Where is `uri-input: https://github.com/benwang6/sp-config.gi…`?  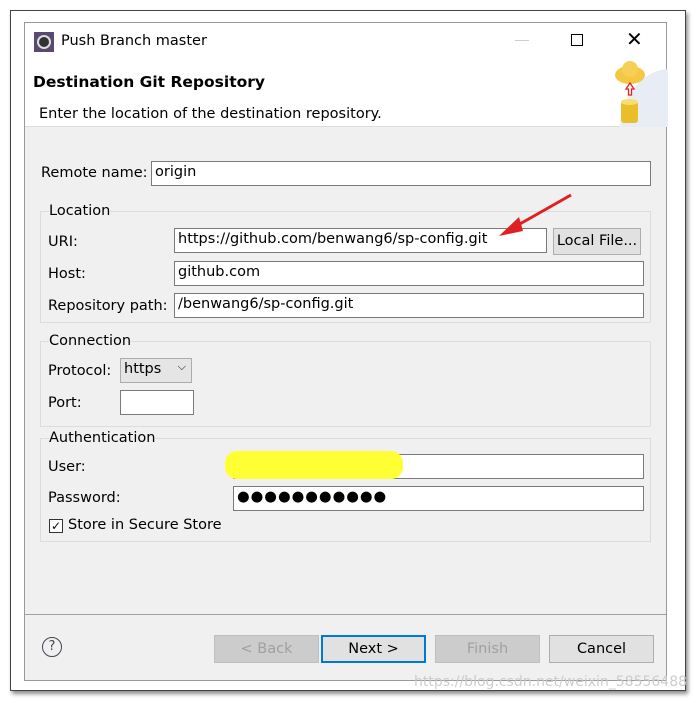
uri-input: https://github.com/benwang6/sp-config.gi… is located at coordinates (360, 240).